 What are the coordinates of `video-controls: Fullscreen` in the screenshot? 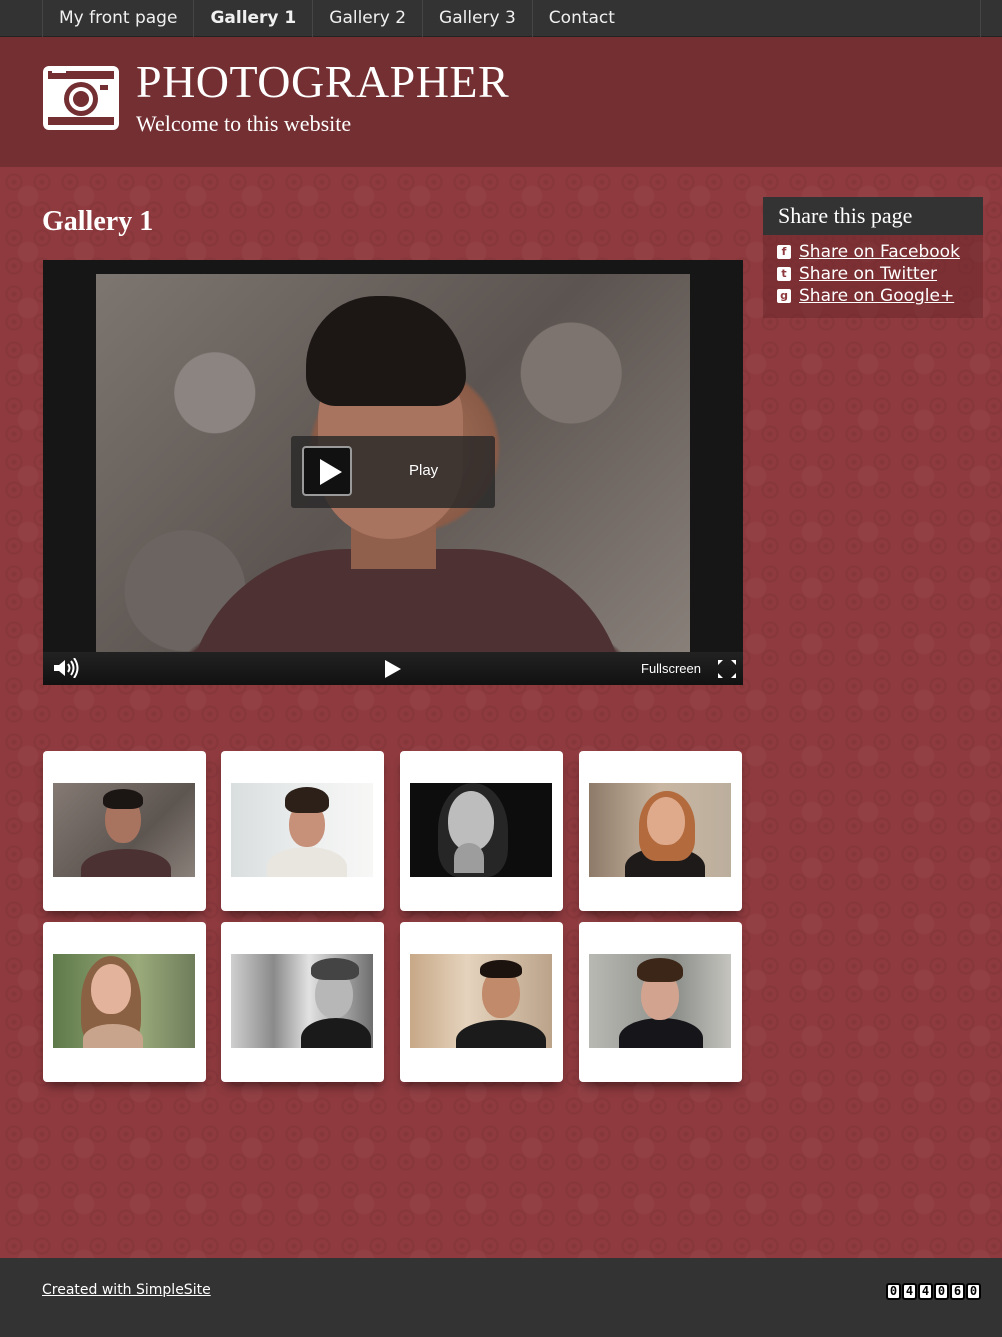 It's located at (393, 668).